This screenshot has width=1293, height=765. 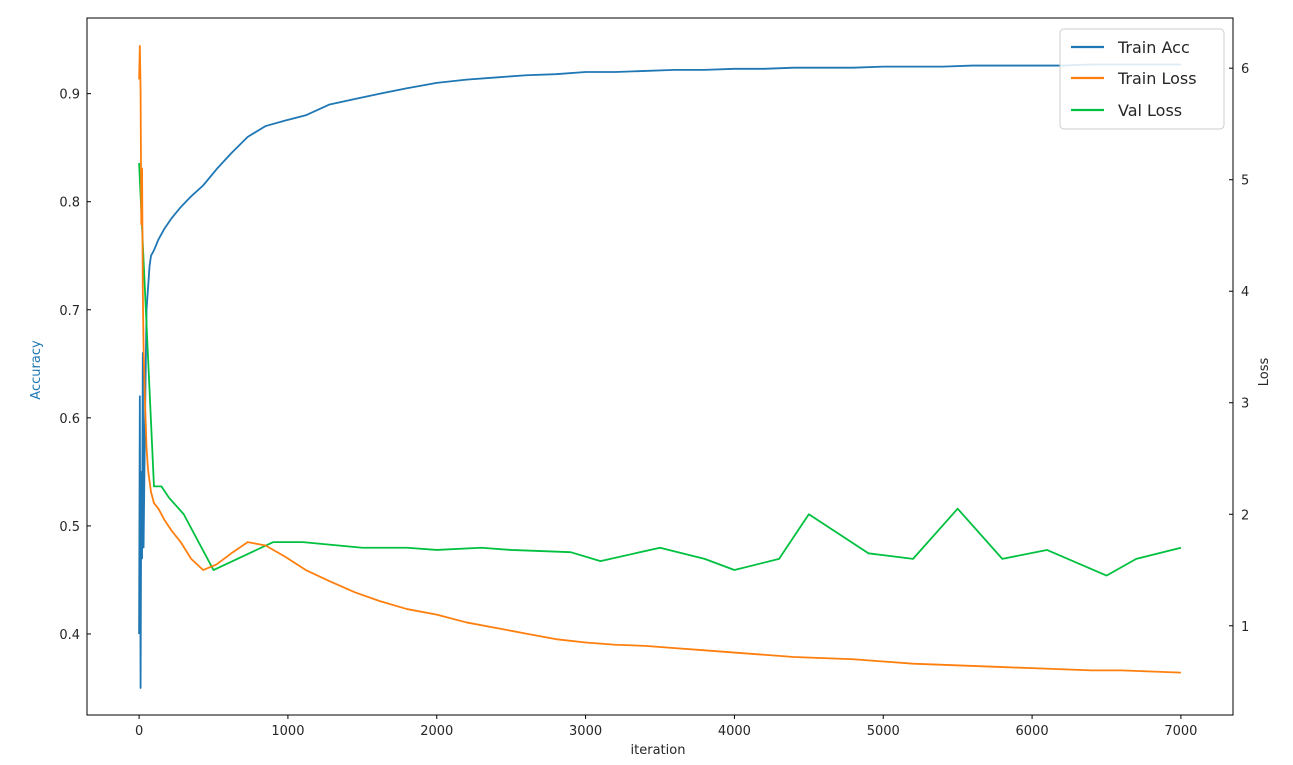 I want to click on x-tick-label: 3000, so click(x=585, y=731).